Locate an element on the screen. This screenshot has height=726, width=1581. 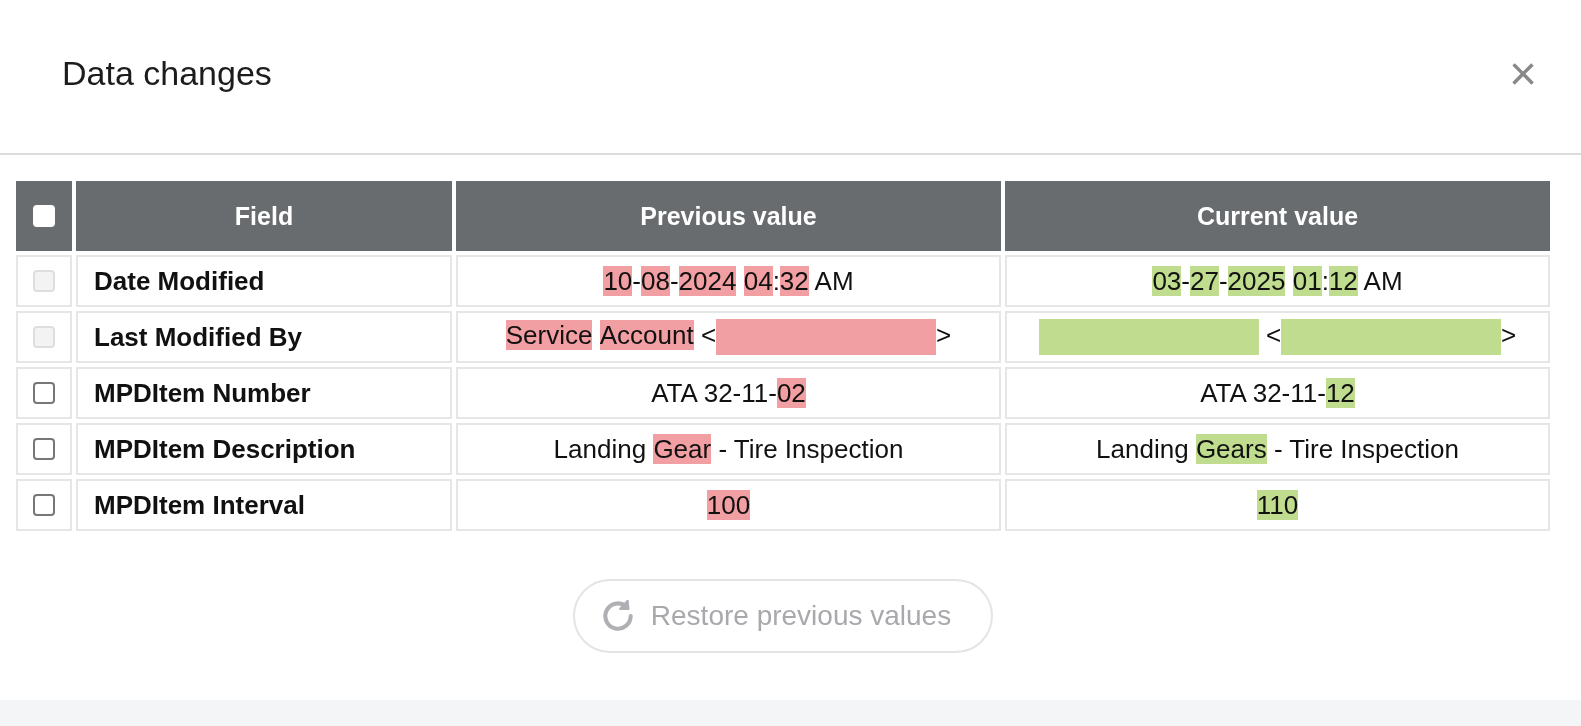
current-value-cell: Landing Gears - Tire Inspection is located at coordinates (1277, 449).